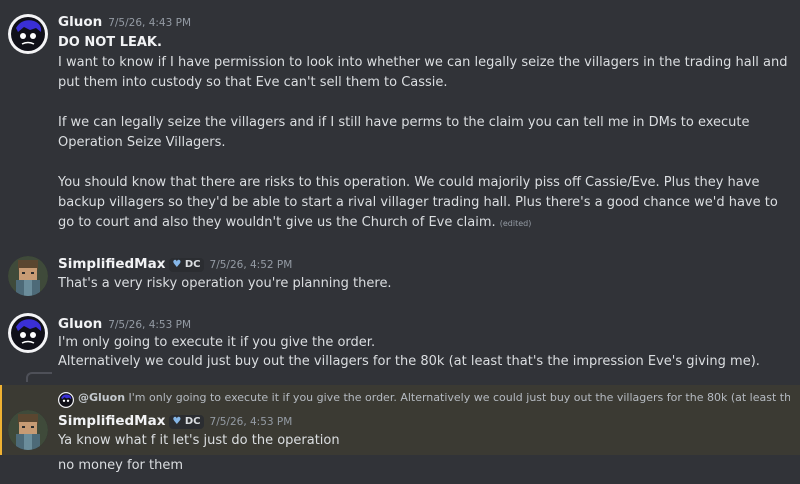 This screenshot has width=800, height=484. I want to click on edited-label: (edited), so click(515, 223).